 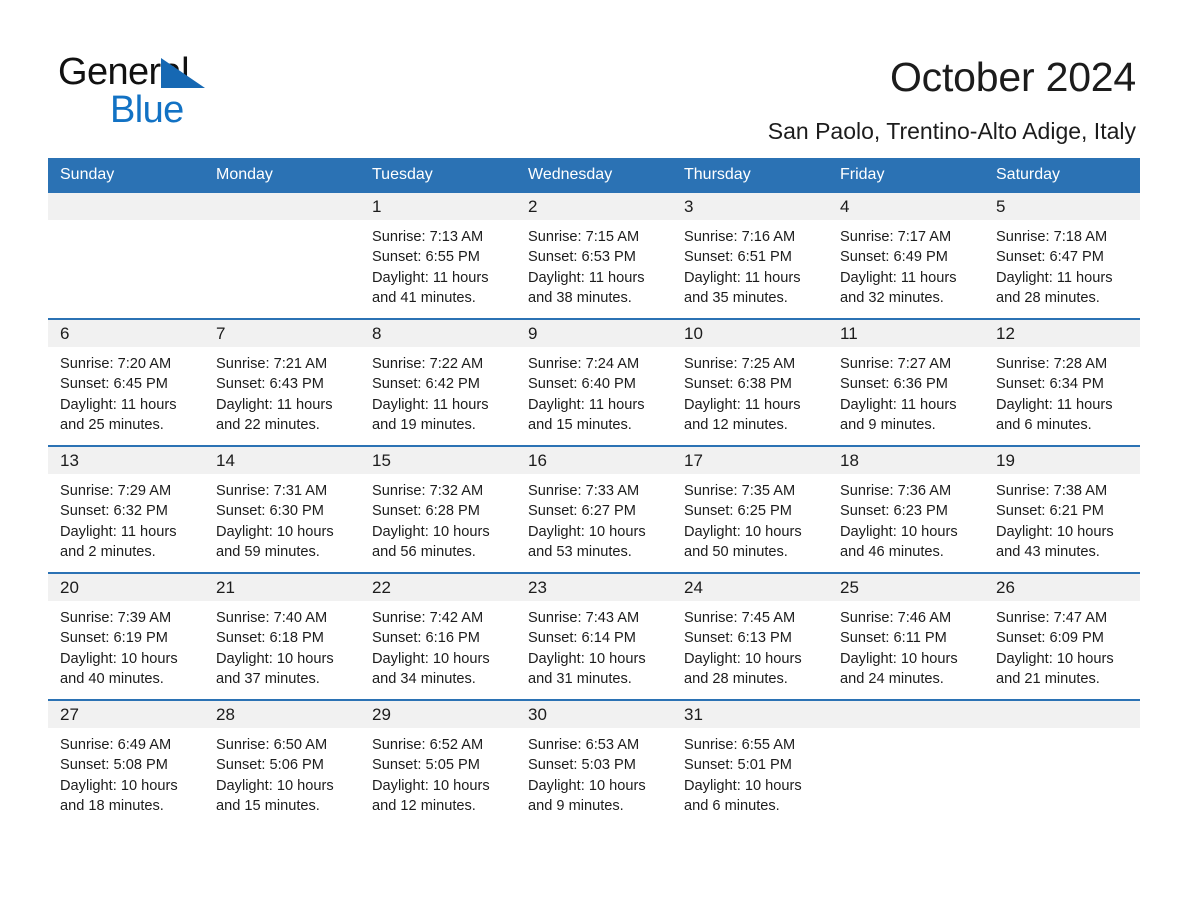 I want to click on day-number-band: 13, so click(x=126, y=460).